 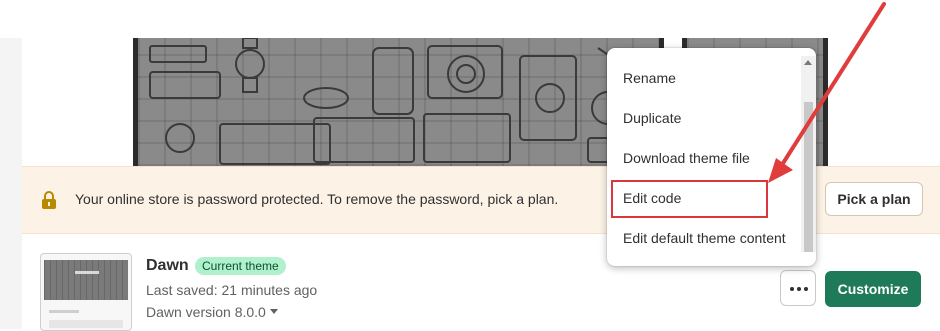 I want to click on lock-icon, so click(x=49, y=200).